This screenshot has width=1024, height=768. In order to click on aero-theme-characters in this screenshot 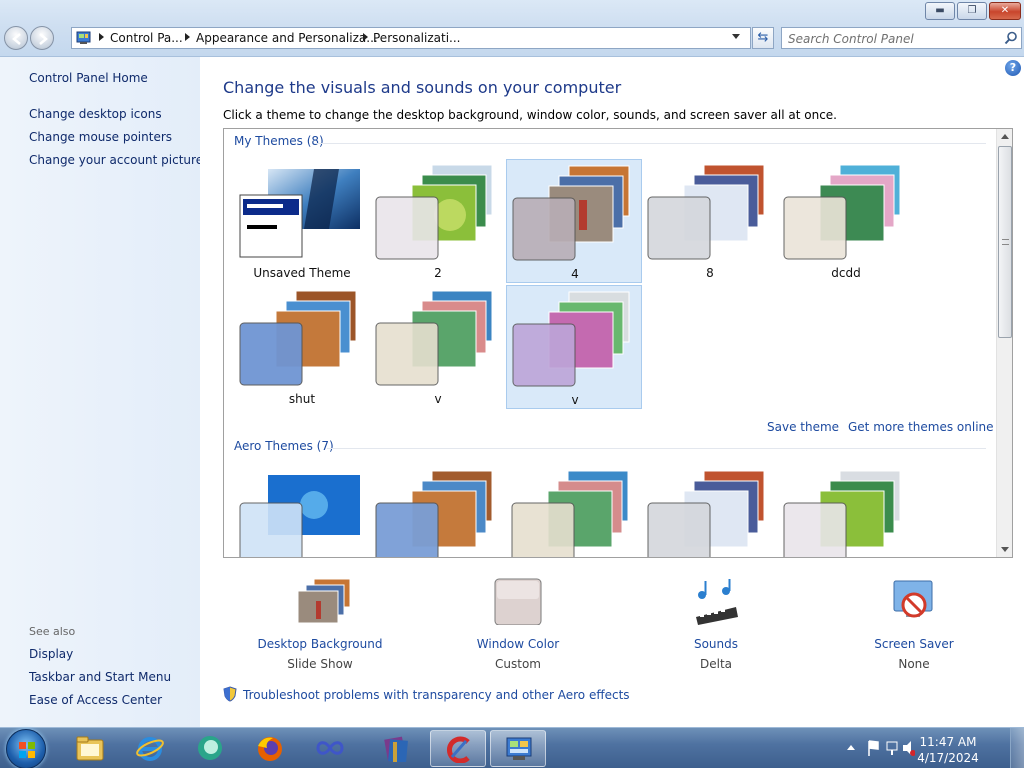, I will do `click(574, 511)`.